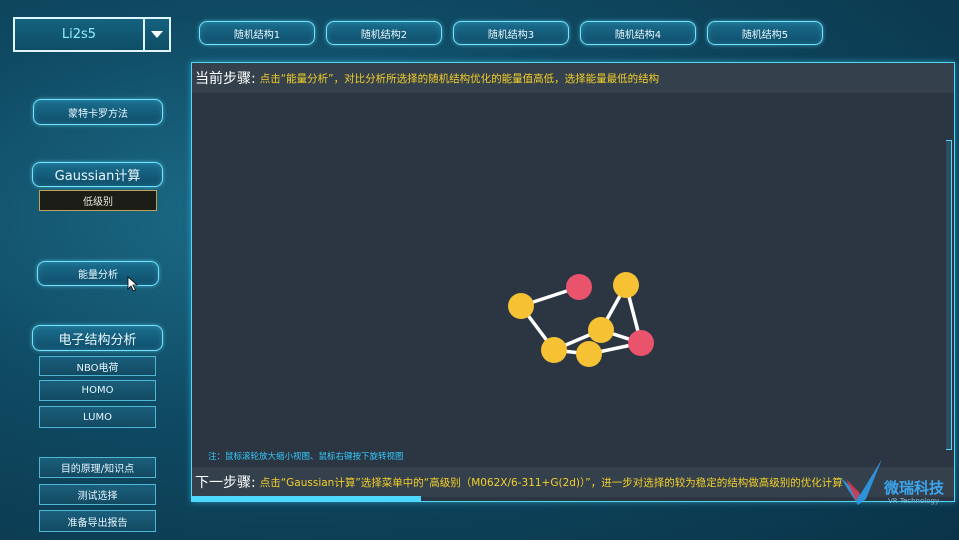  I want to click on export-report-button: 准备导出报告, so click(97, 521).